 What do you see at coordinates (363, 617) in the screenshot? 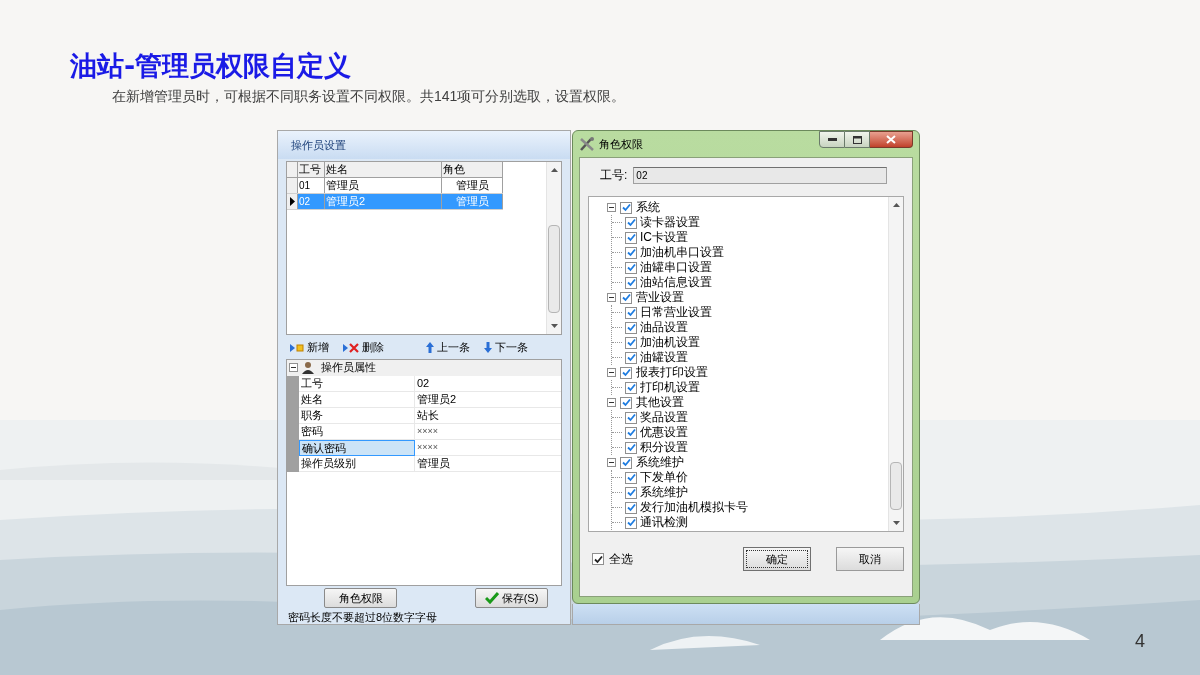
I see `status-text: 密码长度不要超过8位数字字母` at bounding box center [363, 617].